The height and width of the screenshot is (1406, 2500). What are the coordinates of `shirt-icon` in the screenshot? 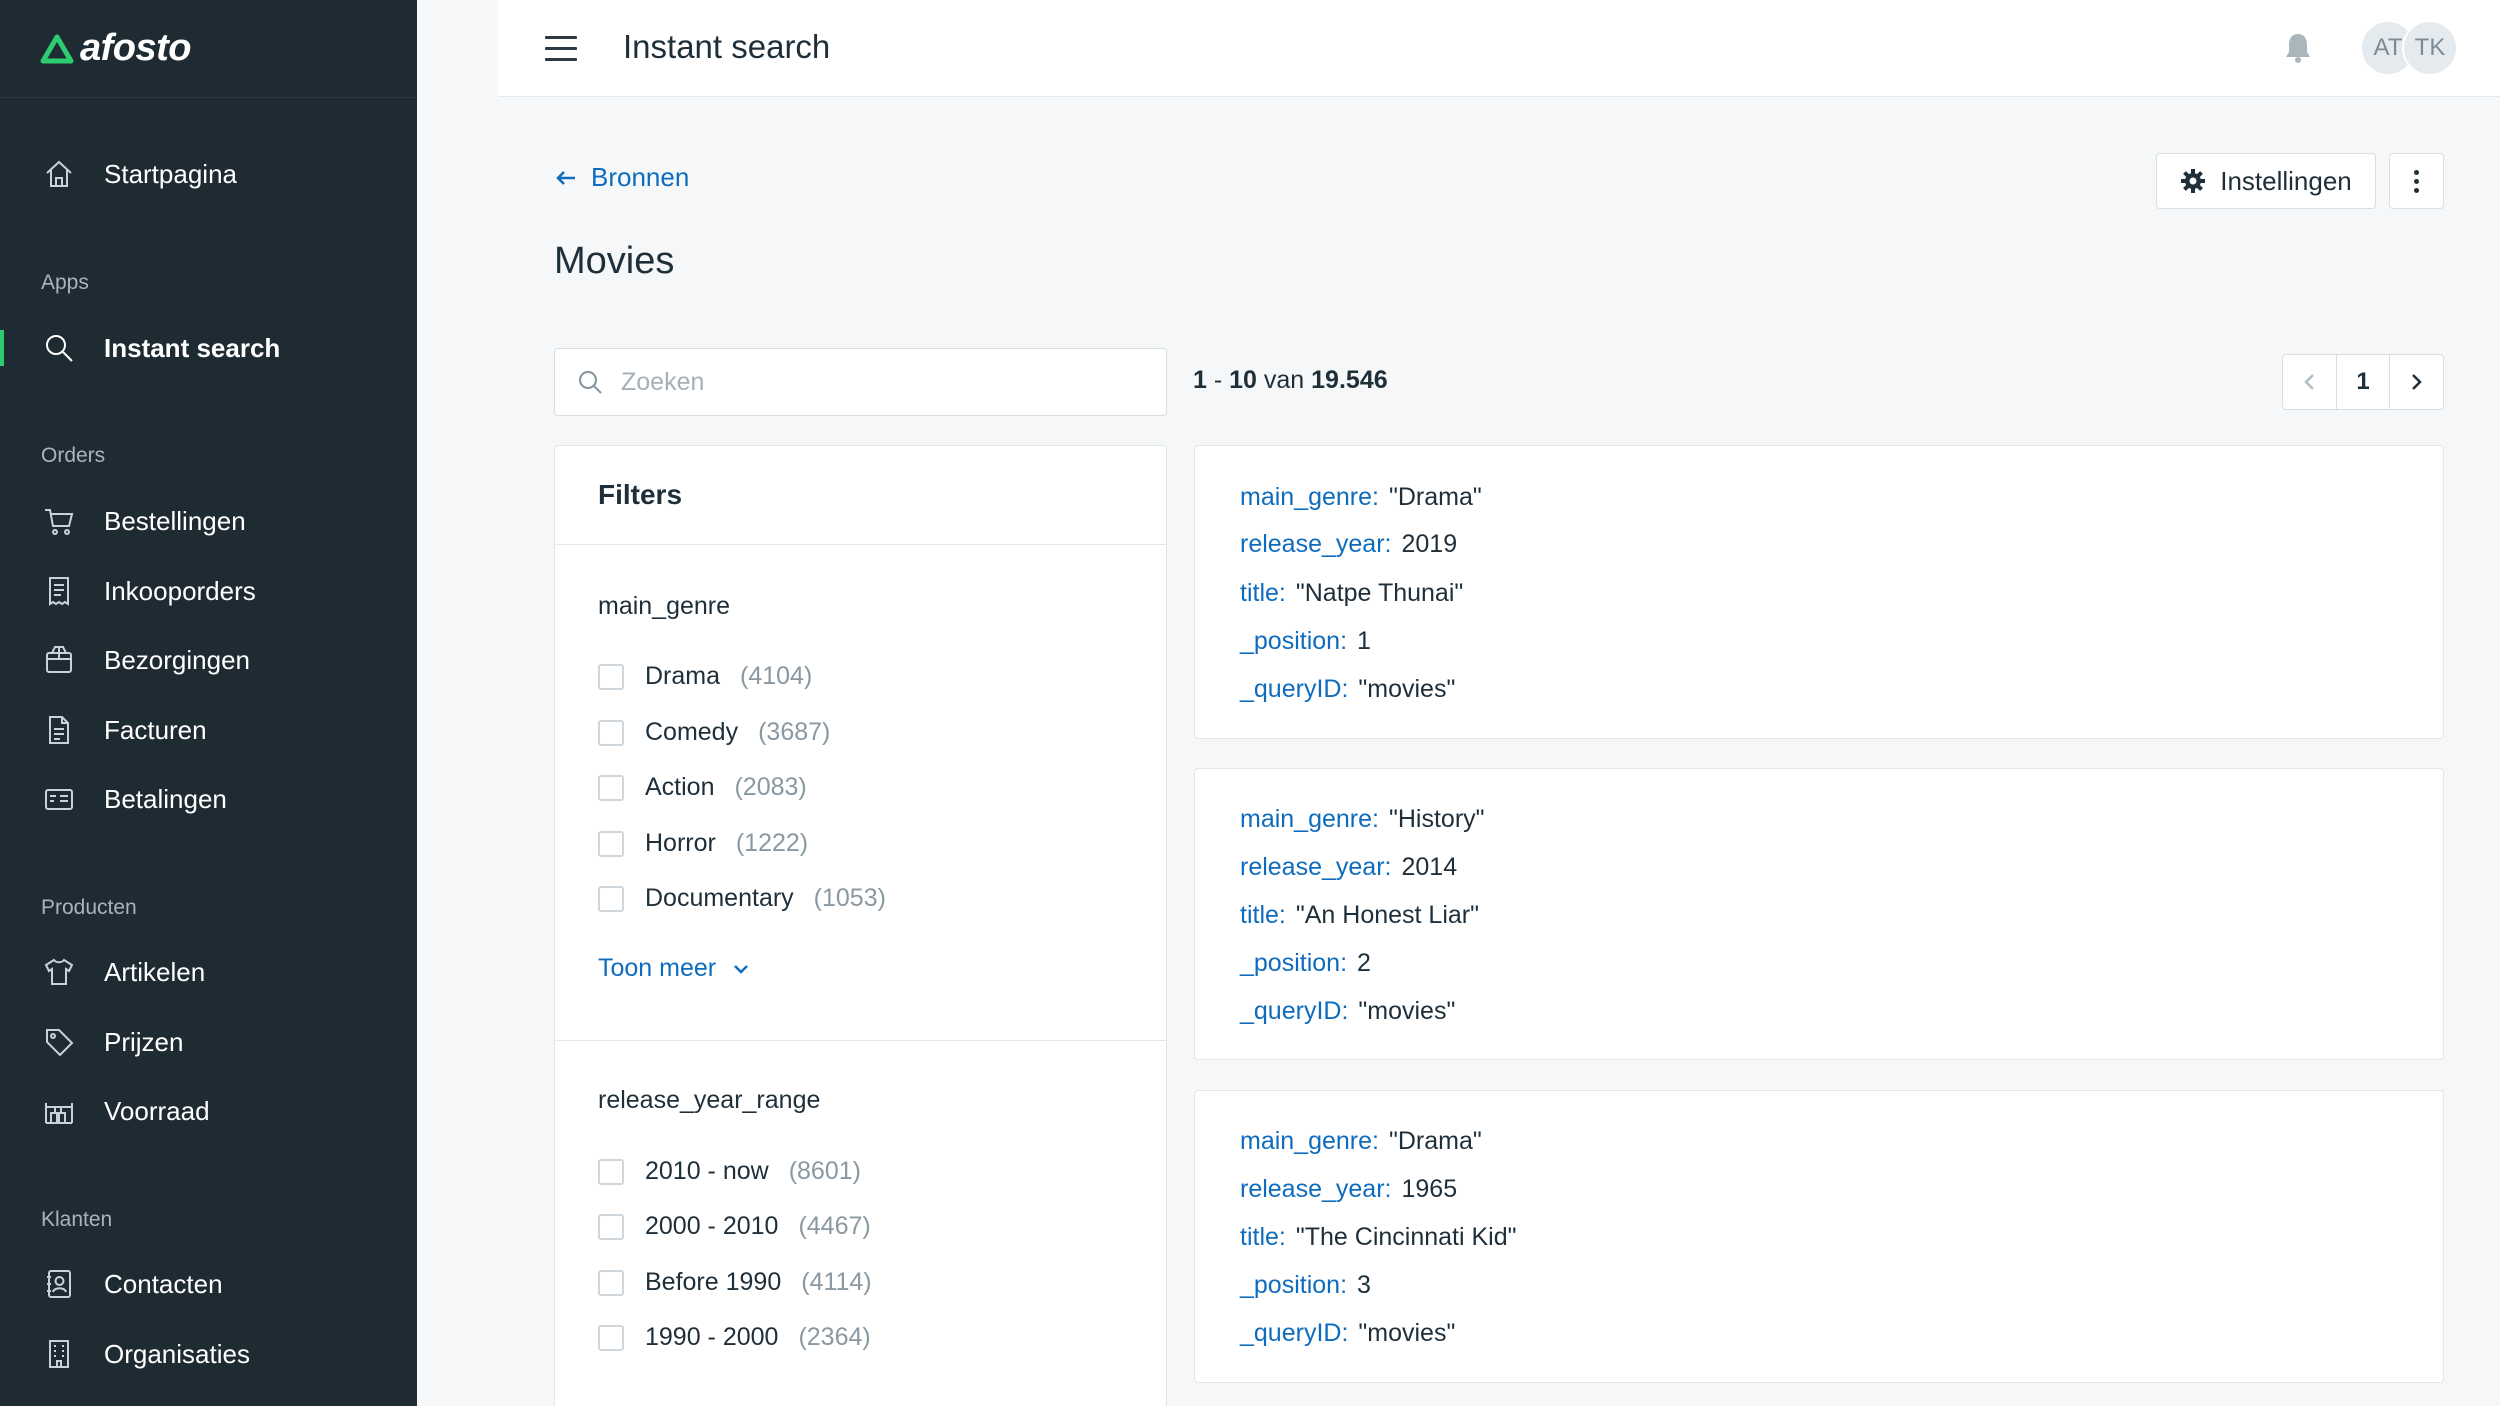 It's located at (59, 972).